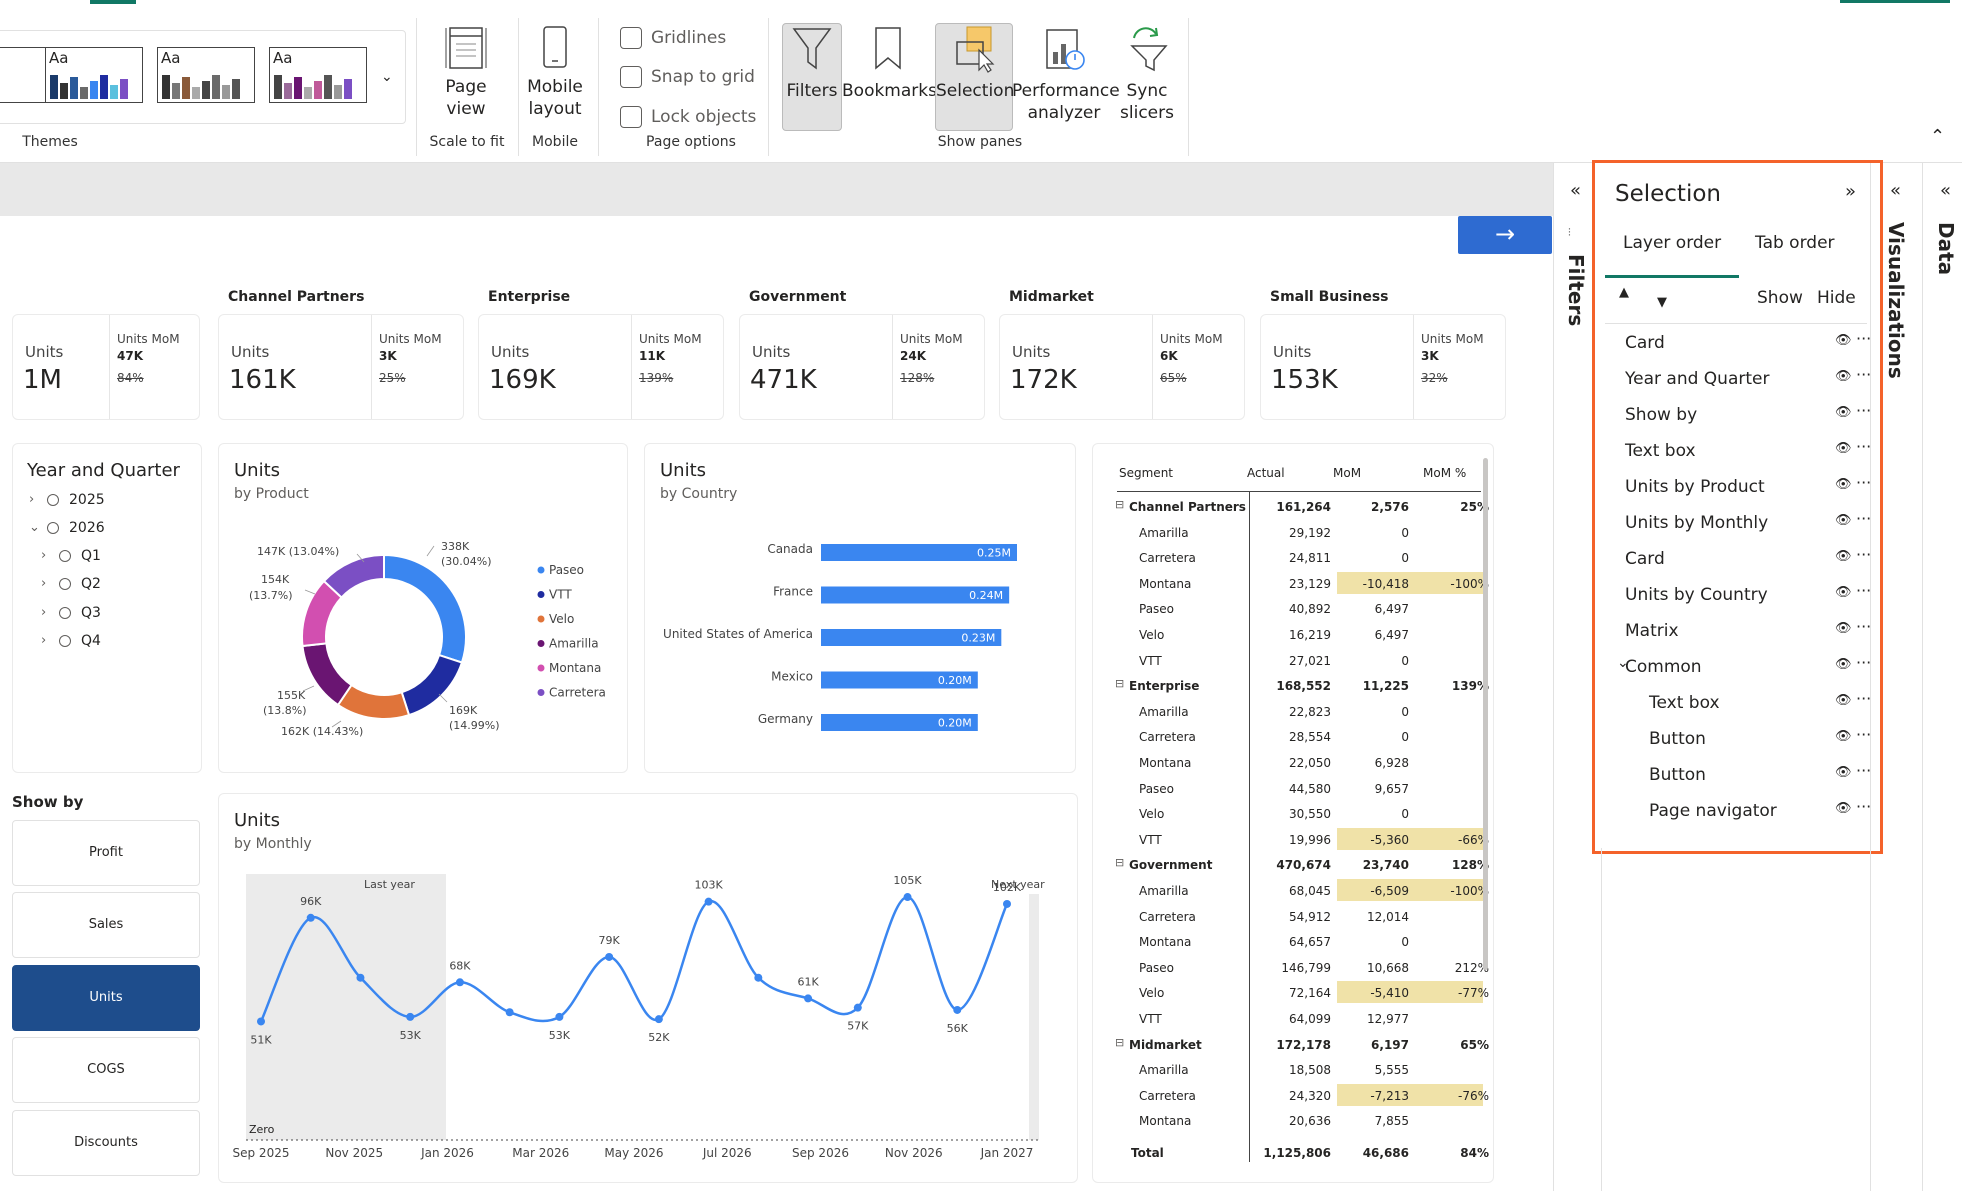 The width and height of the screenshot is (1972, 1191). I want to click on tab-tab-order: Tab order, so click(1795, 243).